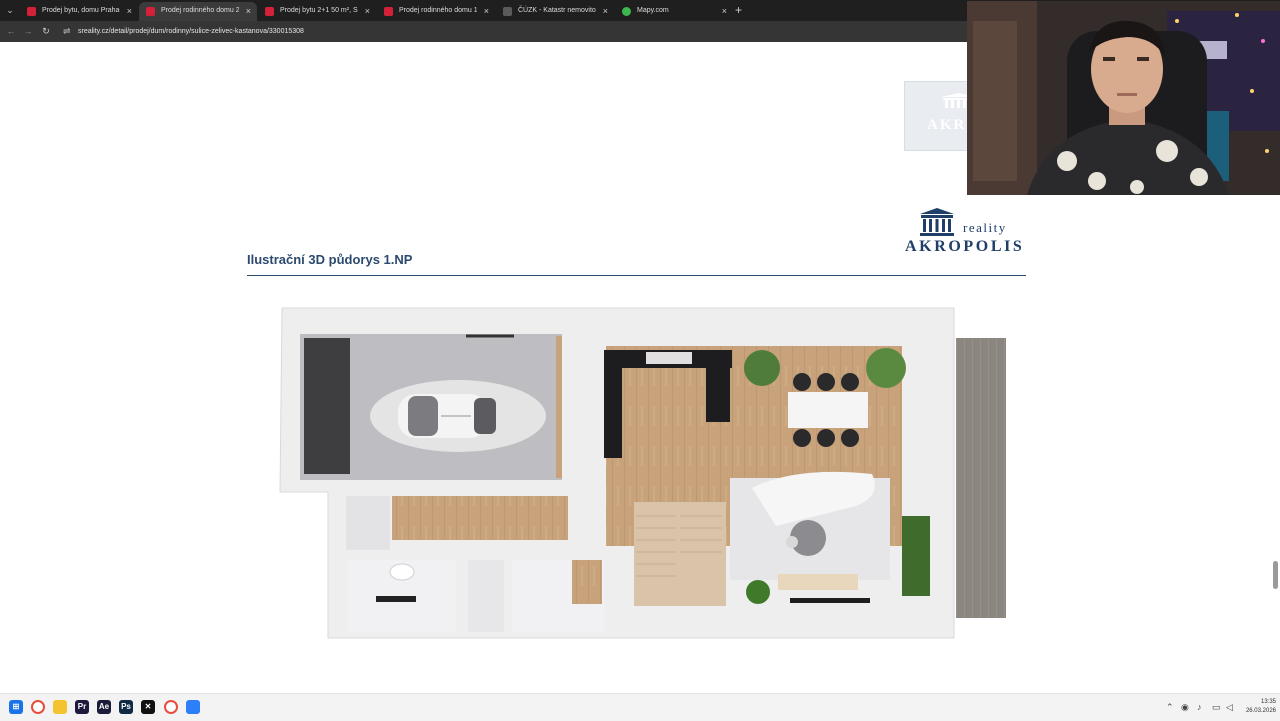 This screenshot has height=721, width=1280. What do you see at coordinates (626, 11) in the screenshot?
I see `mapy-icon` at bounding box center [626, 11].